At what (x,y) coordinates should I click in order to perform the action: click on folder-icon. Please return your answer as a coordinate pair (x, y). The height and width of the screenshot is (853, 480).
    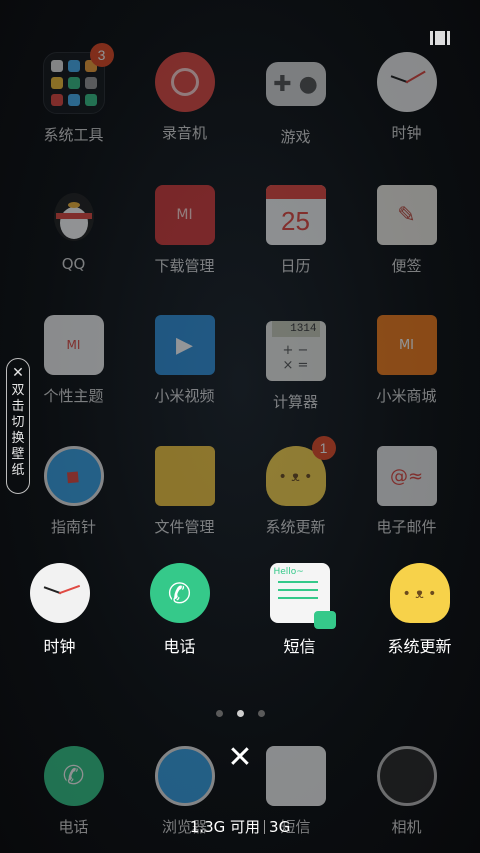
    Looking at the image, I should click on (184, 476).